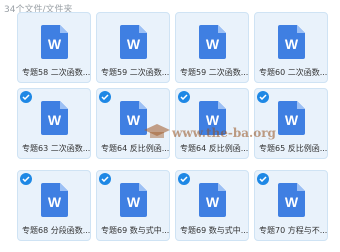 The image size is (340, 252). I want to click on watermark-cap-icon, so click(157, 131).